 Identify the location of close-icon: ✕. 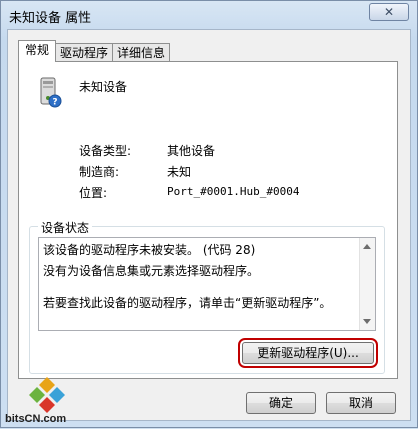
(389, 12).